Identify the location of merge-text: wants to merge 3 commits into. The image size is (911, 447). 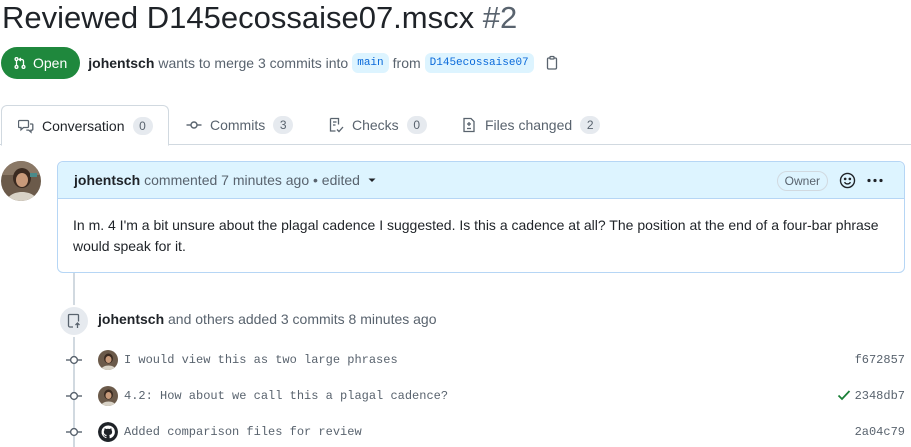
(253, 63).